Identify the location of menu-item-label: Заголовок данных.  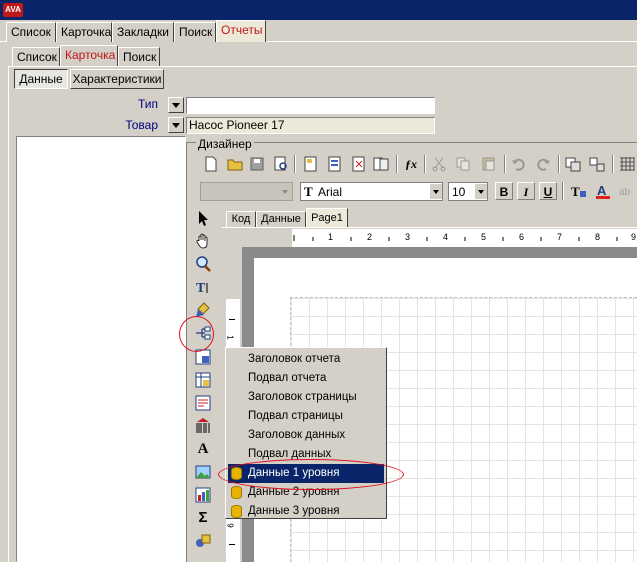
(297, 435).